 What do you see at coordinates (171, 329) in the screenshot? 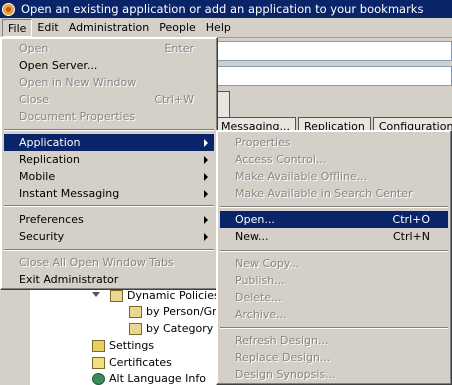
I see `tree-item-by-category: by Category` at bounding box center [171, 329].